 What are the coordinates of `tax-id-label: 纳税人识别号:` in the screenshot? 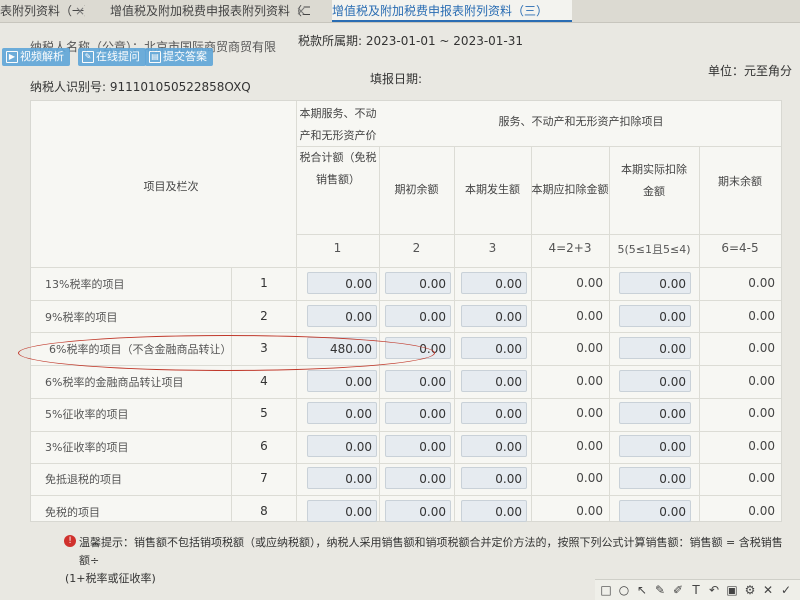 It's located at (68, 87).